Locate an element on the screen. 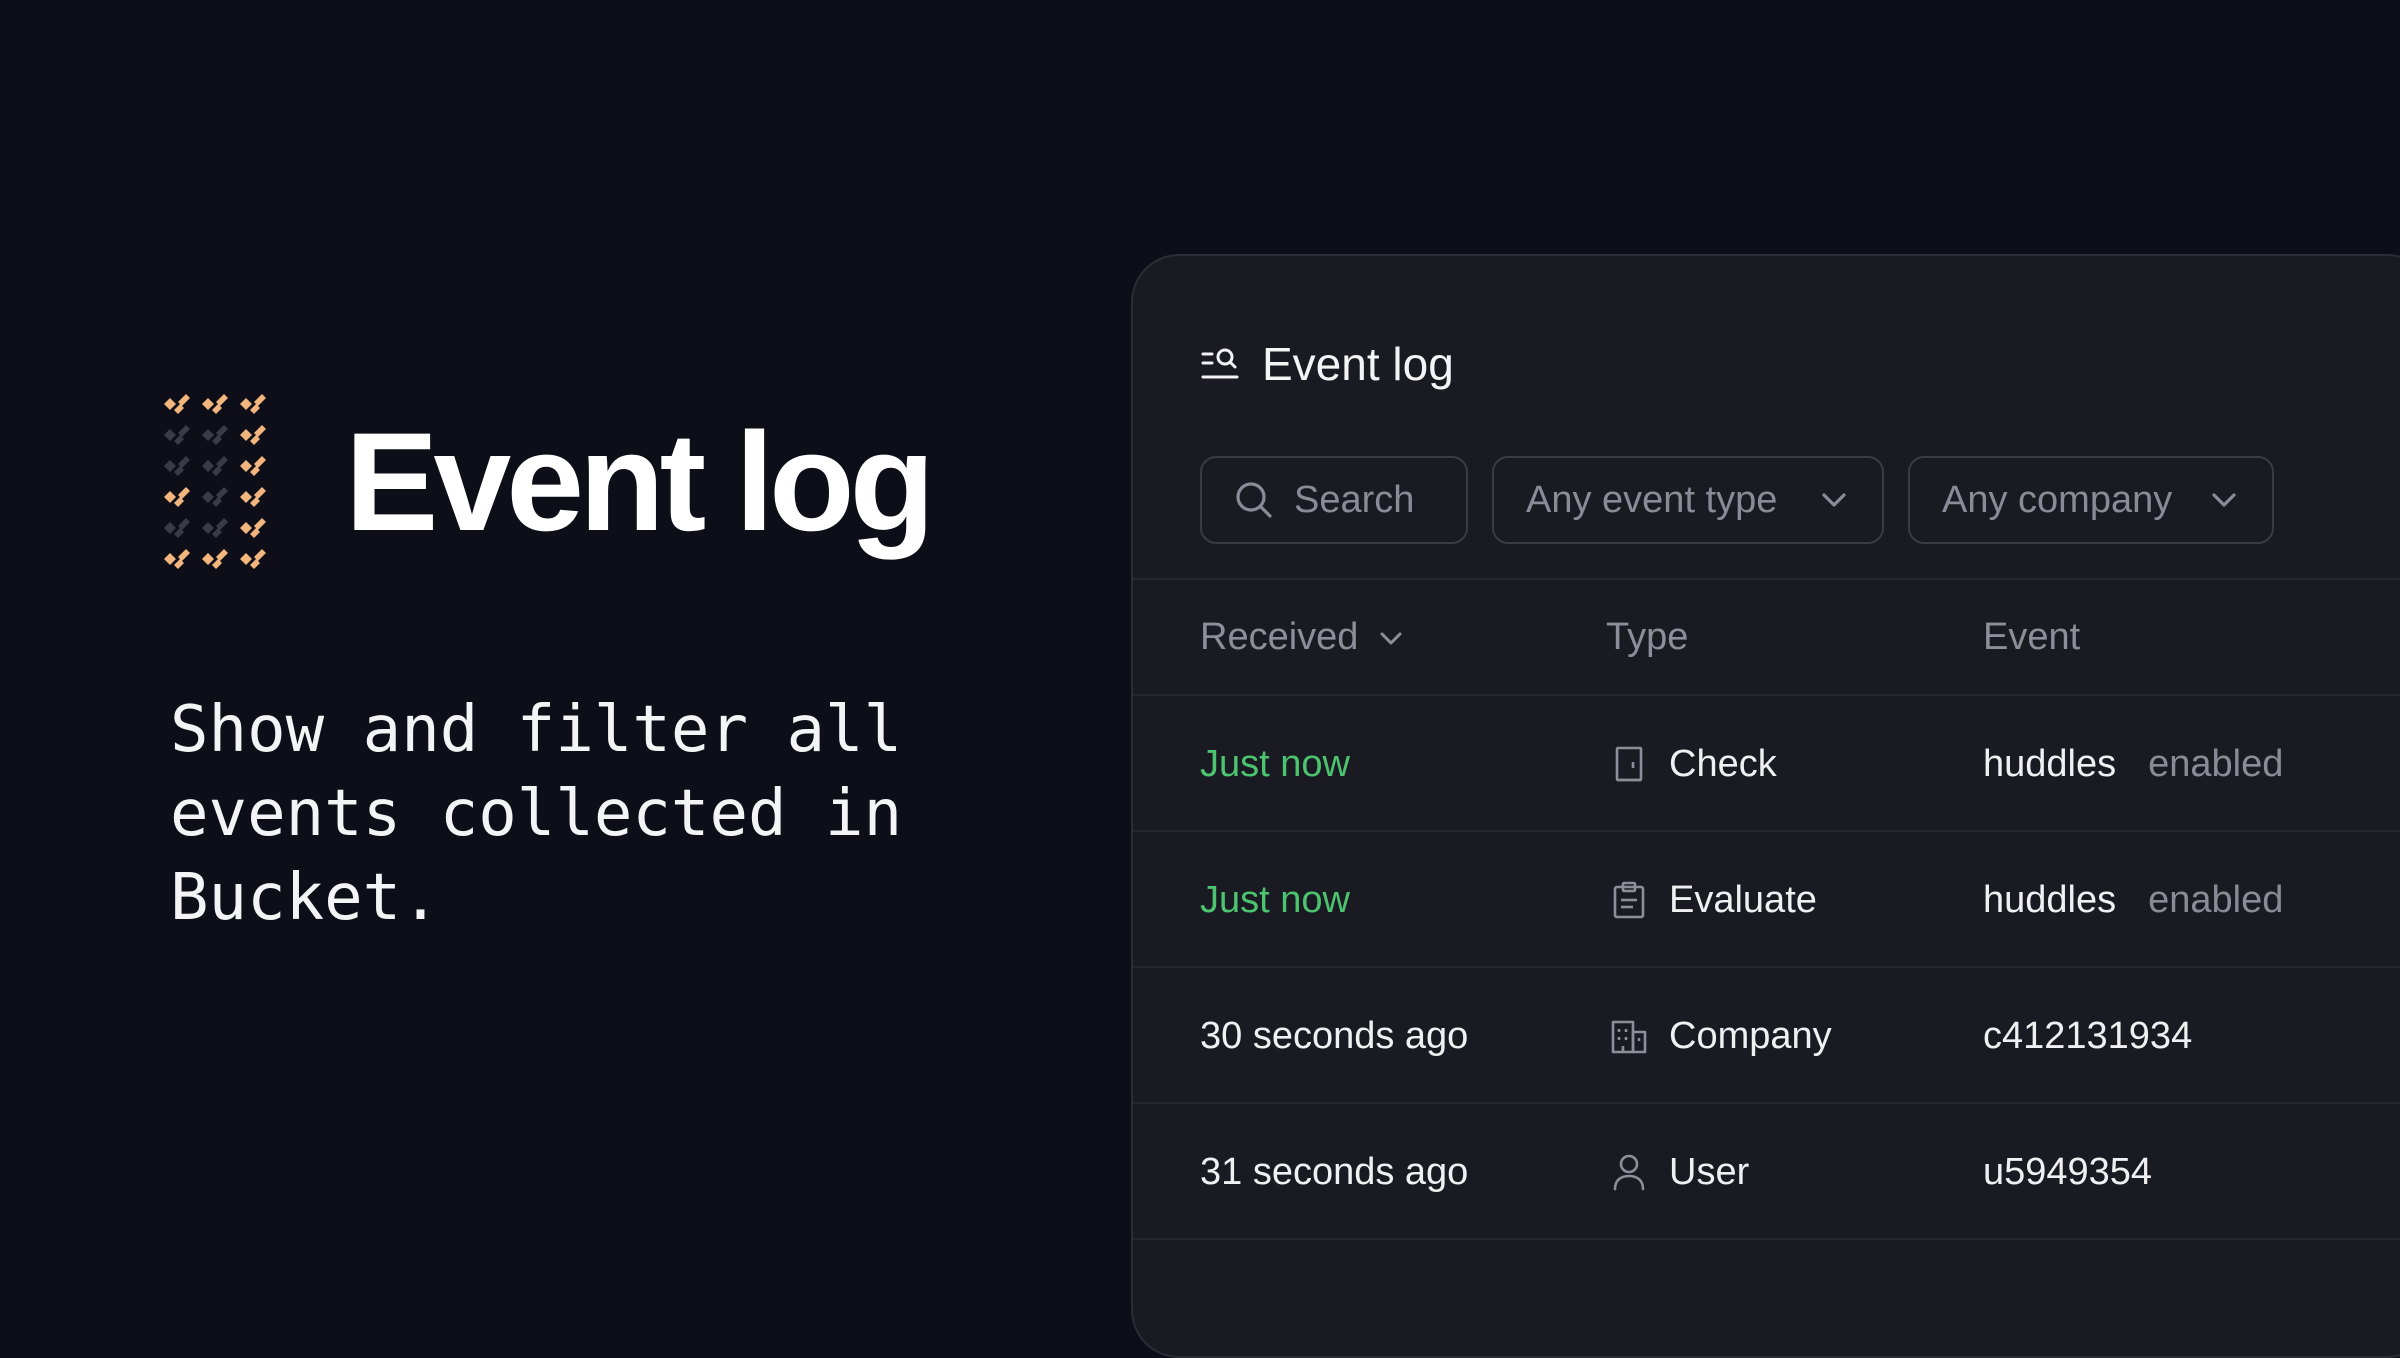  search-placeholder: Search is located at coordinates (1354, 499).